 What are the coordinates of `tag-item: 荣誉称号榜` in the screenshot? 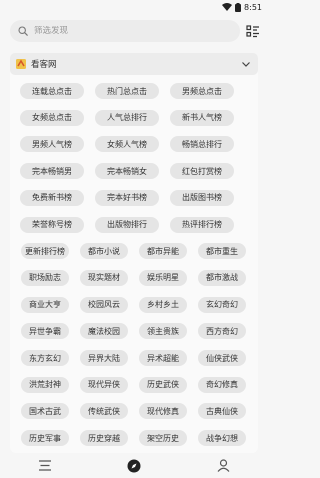 It's located at (52, 224).